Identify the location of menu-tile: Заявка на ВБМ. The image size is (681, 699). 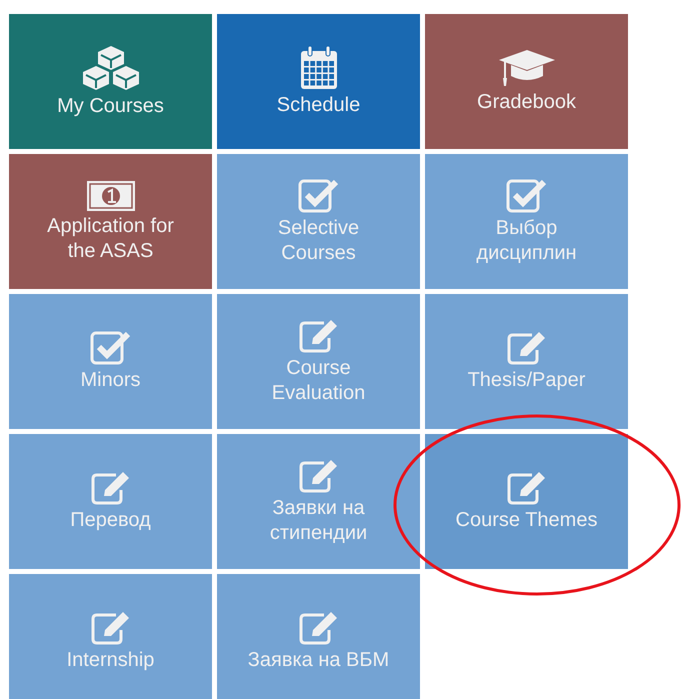
(318, 636).